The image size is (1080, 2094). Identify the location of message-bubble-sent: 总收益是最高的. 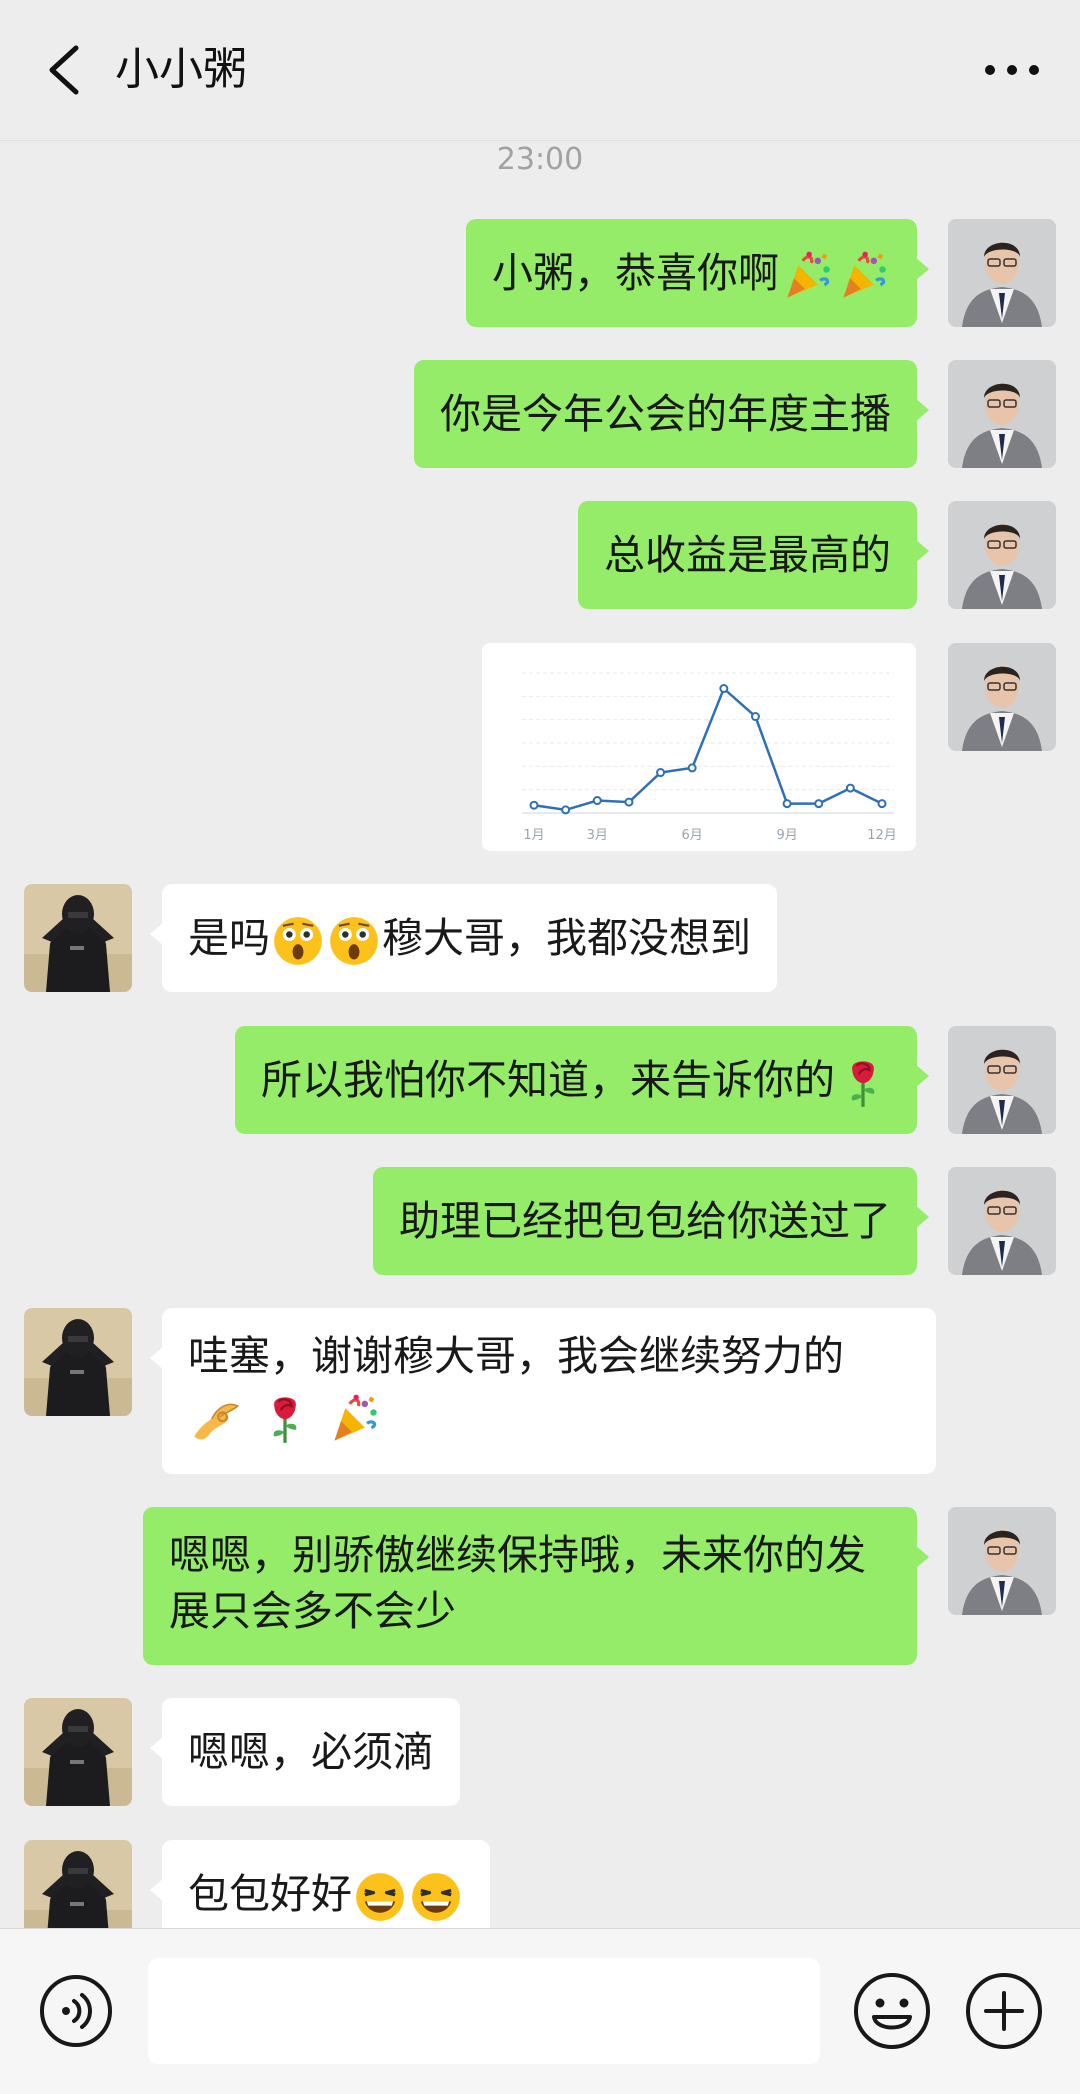
(753, 555).